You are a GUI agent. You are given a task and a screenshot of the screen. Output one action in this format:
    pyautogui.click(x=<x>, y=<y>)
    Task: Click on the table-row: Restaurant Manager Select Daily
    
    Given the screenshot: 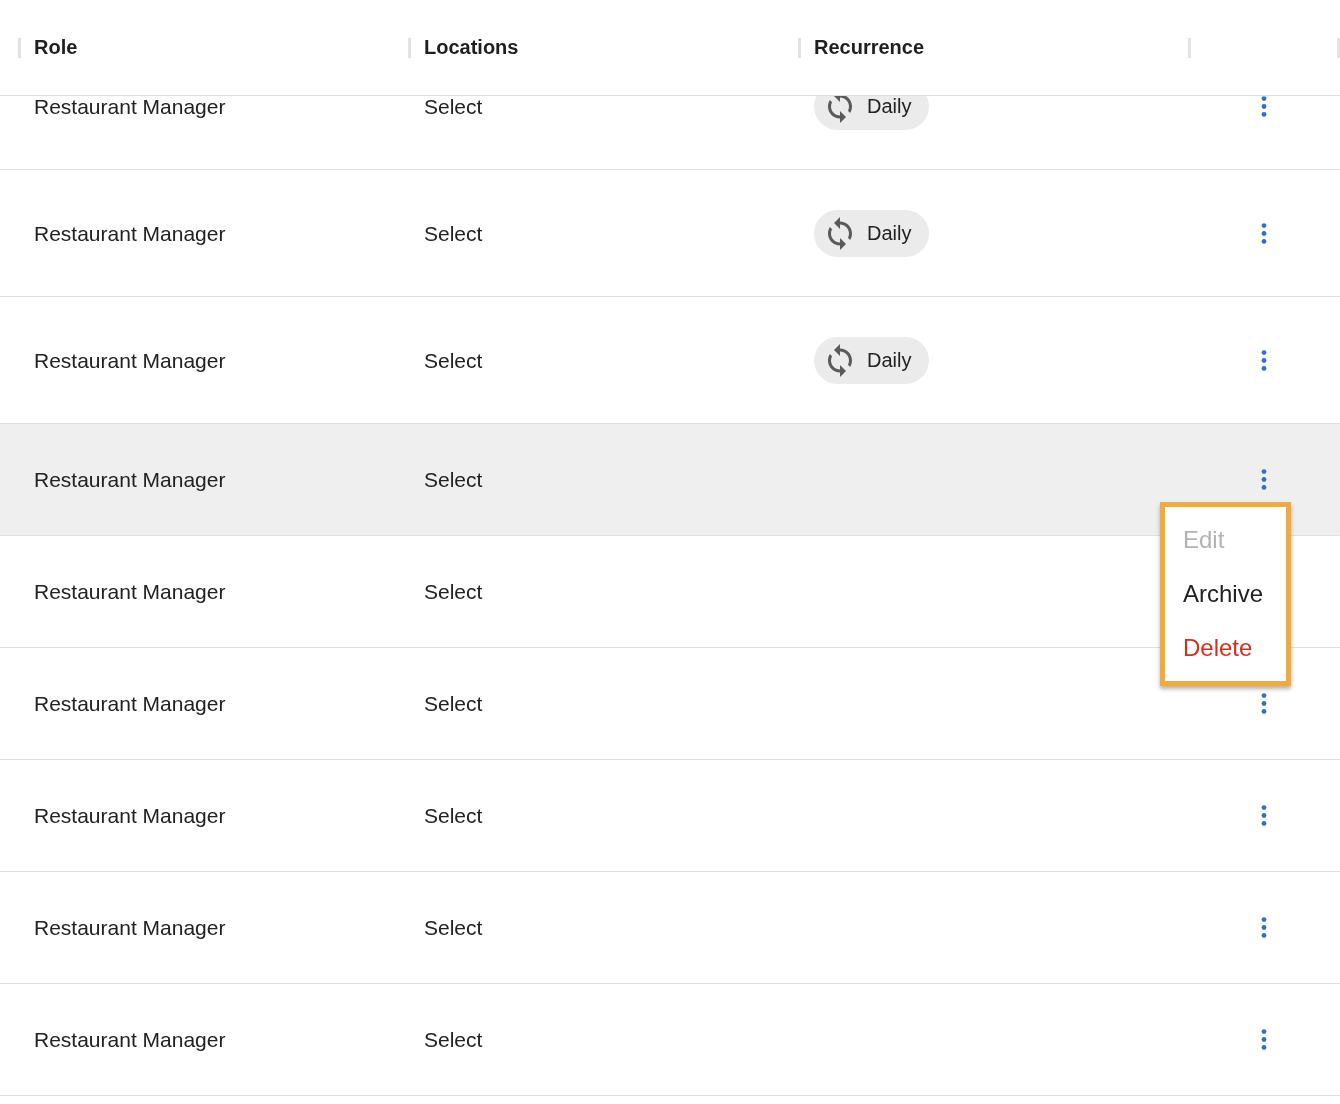 What is the action you would take?
    pyautogui.click(x=670, y=133)
    